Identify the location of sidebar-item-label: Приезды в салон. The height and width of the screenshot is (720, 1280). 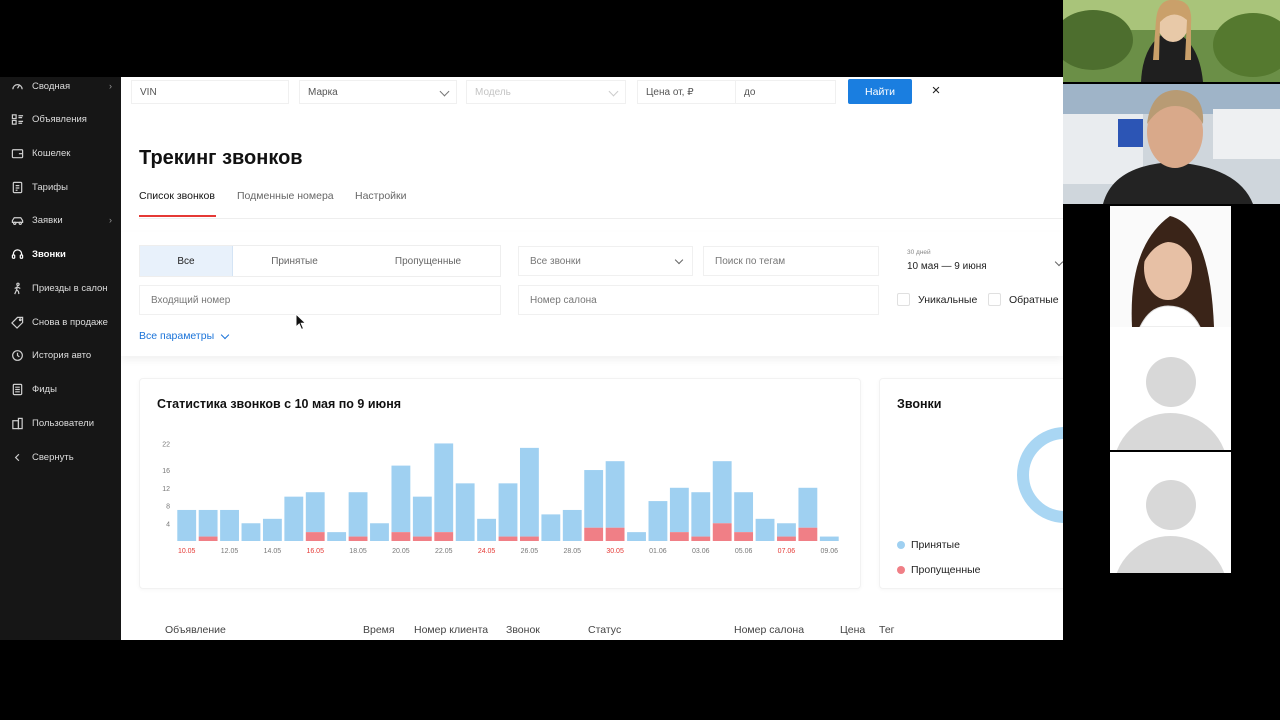
(70, 288).